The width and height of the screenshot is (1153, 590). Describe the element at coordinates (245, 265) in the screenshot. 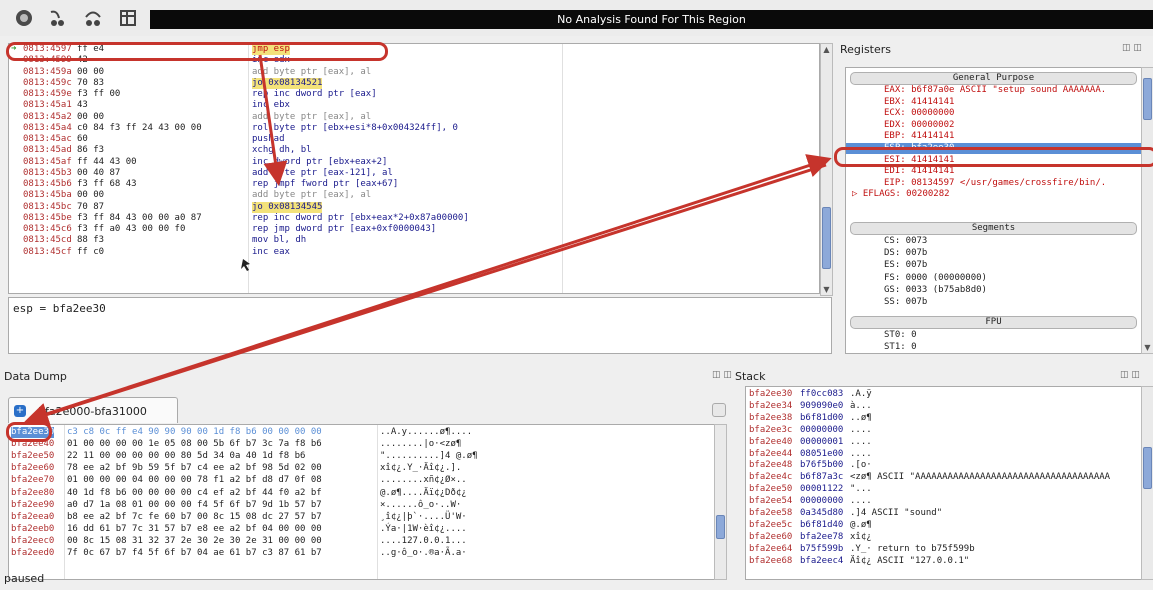

I see `mouse-cursor-icon` at that location.